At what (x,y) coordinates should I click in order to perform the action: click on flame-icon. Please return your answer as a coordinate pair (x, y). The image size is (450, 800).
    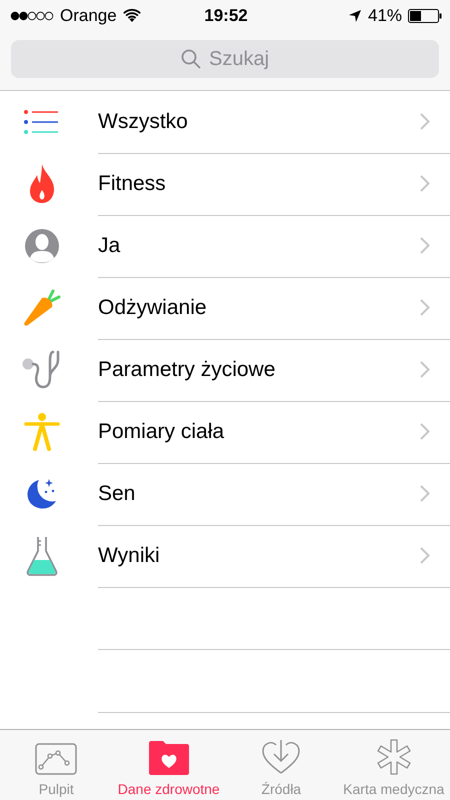
    Looking at the image, I should click on (42, 184).